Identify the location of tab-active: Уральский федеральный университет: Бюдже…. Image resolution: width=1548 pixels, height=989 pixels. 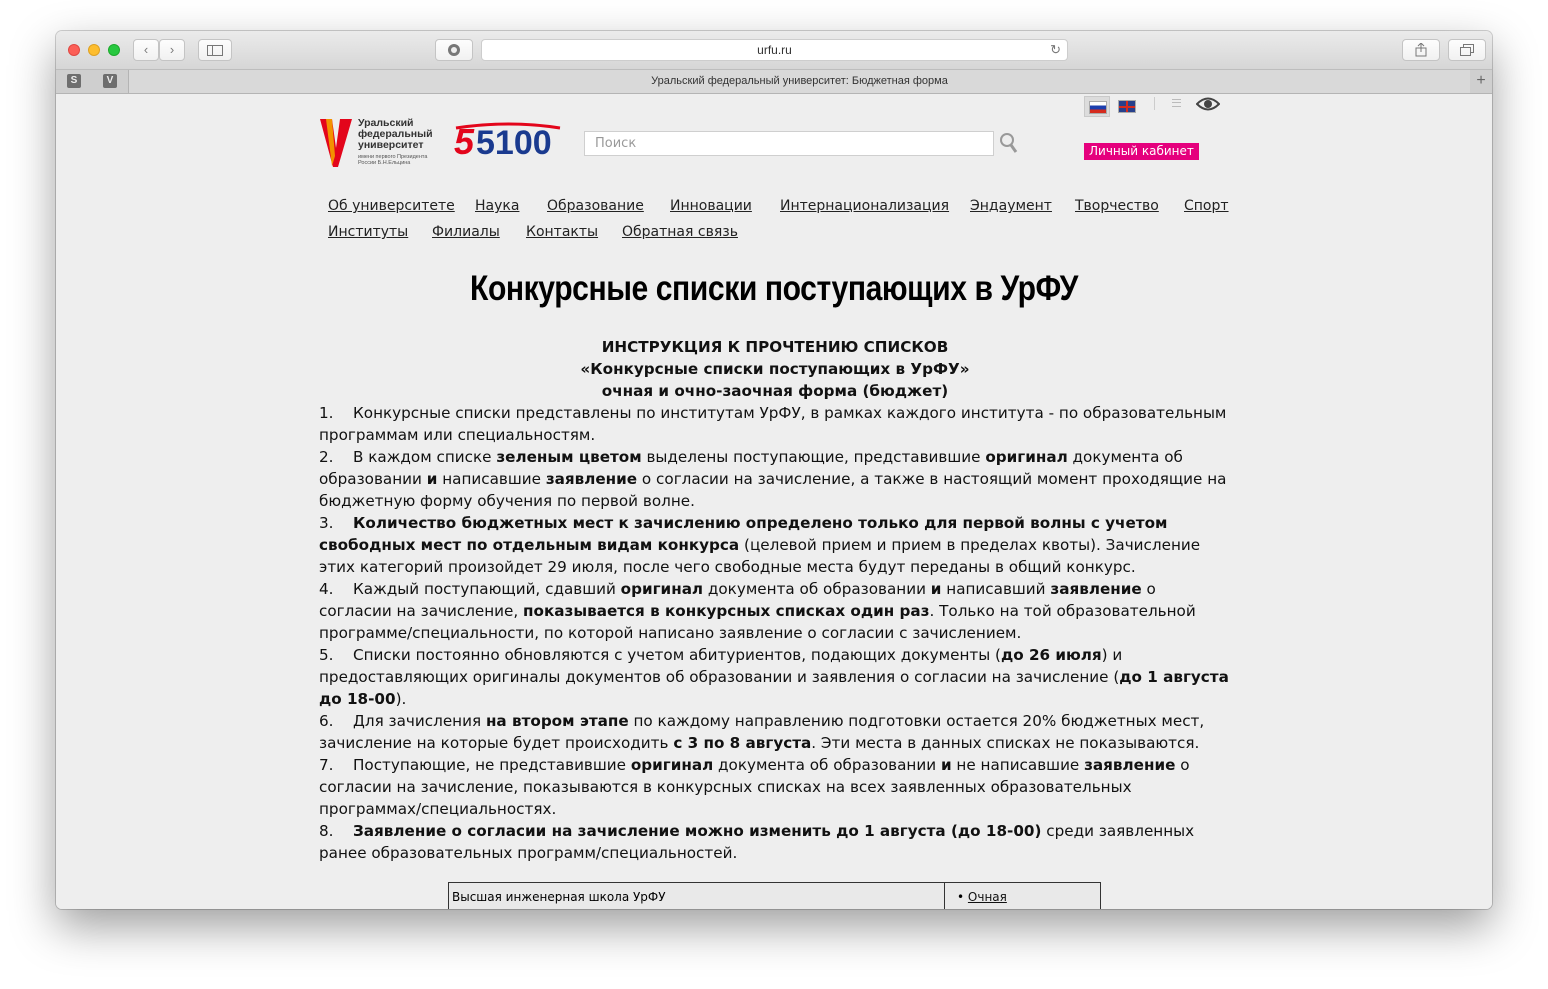
(799, 81).